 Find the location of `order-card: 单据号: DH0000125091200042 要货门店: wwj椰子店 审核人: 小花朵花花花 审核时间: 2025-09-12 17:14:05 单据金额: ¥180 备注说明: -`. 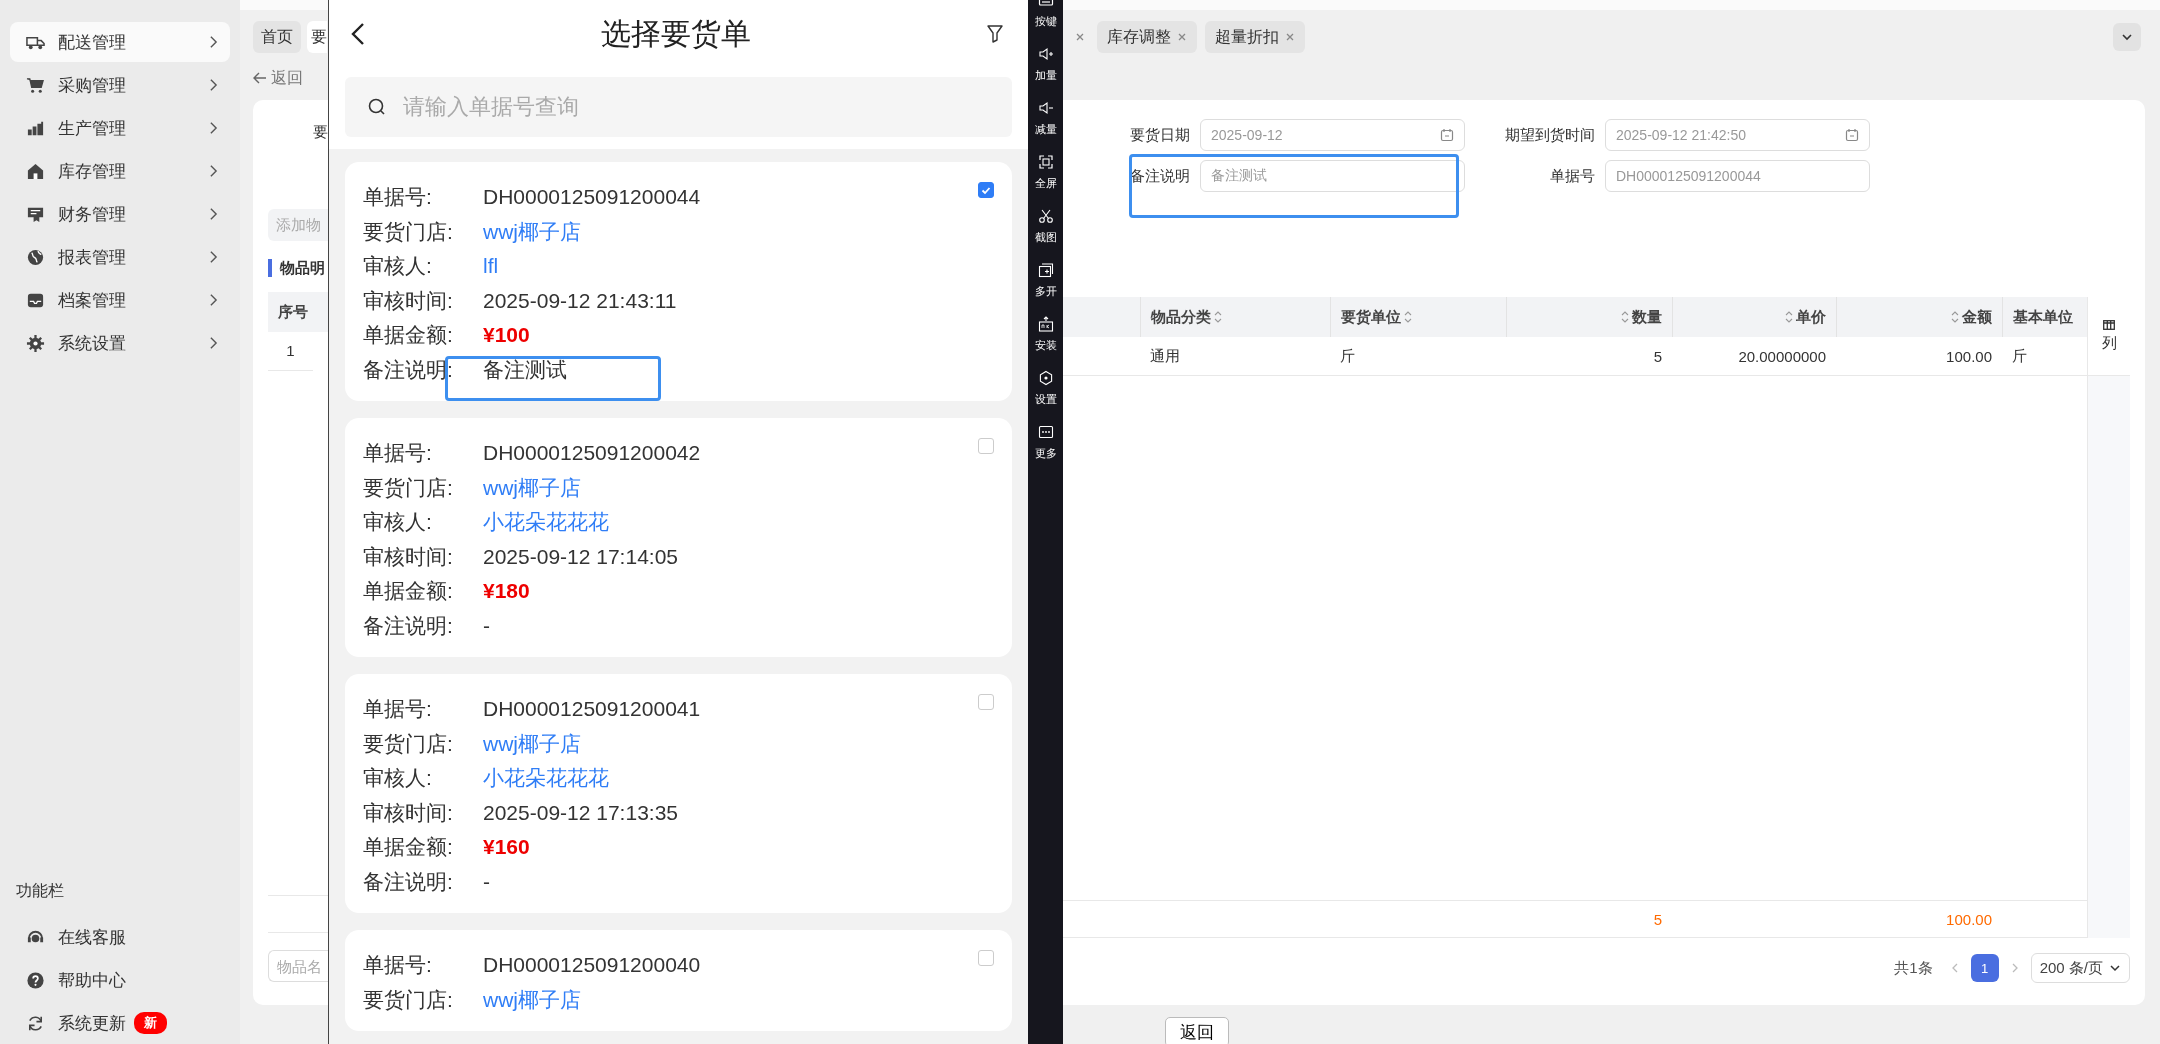

order-card: 单据号: DH0000125091200042 要货门店: wwj椰子店 审核人: 小花朵花花花 审核时间: 2025-09-12 17:14:05 单据金额: ¥180 备注说明: - is located at coordinates (678, 537).